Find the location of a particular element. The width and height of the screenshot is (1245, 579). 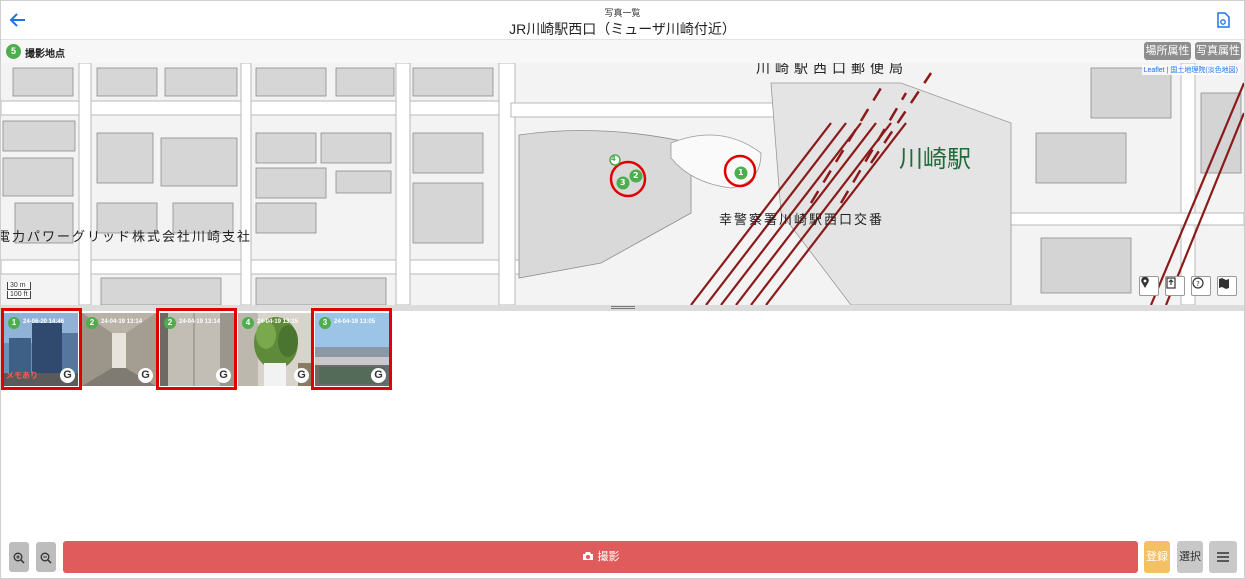

select-button: 選択 is located at coordinates (1190, 557).